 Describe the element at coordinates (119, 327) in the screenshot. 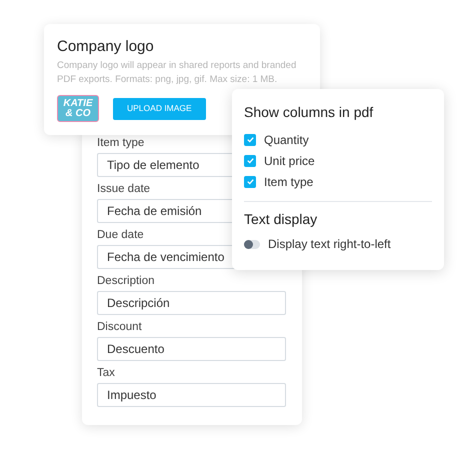

I see `field-label: Discount` at that location.